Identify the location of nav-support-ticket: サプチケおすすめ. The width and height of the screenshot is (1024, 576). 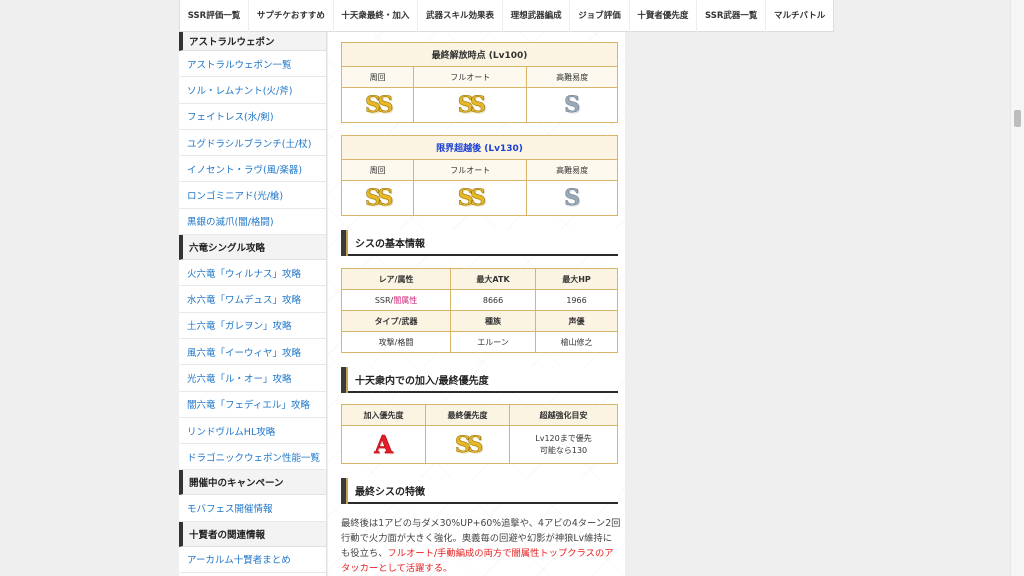
(291, 16).